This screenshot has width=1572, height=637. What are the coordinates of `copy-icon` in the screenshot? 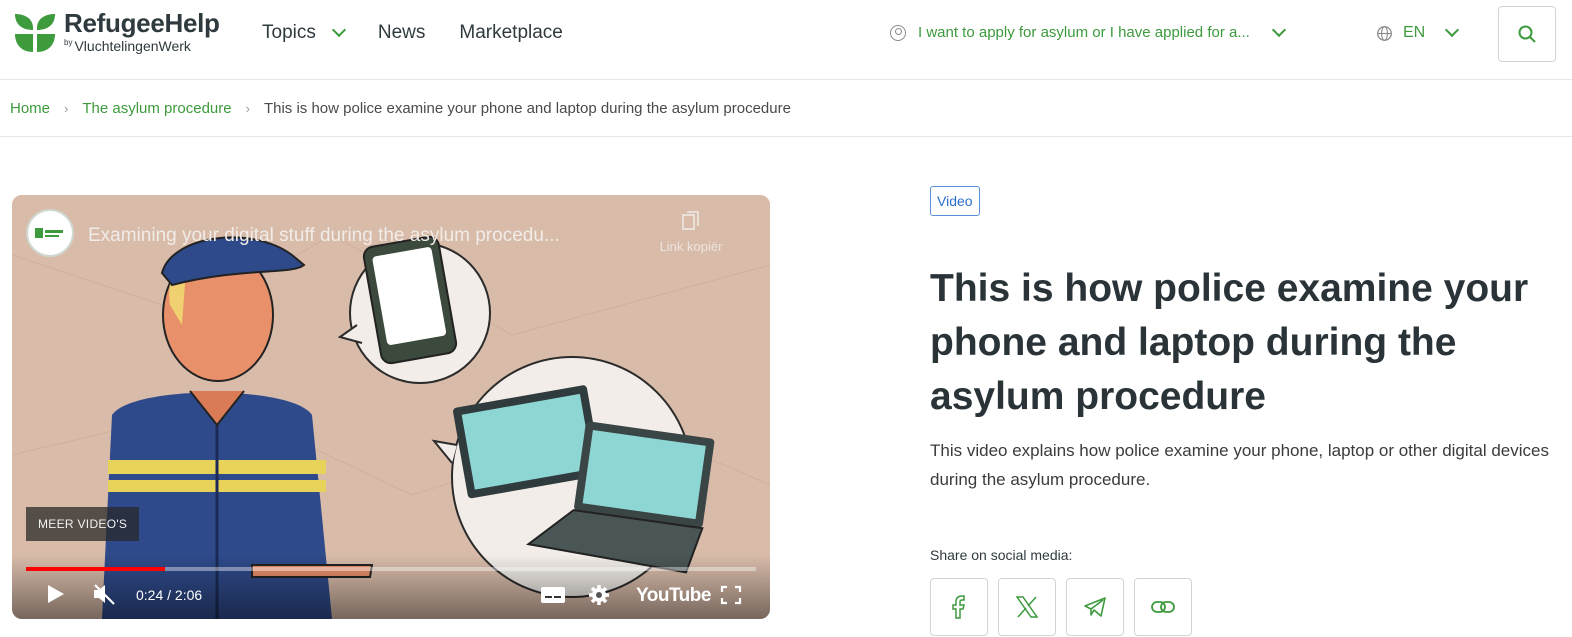 It's located at (691, 221).